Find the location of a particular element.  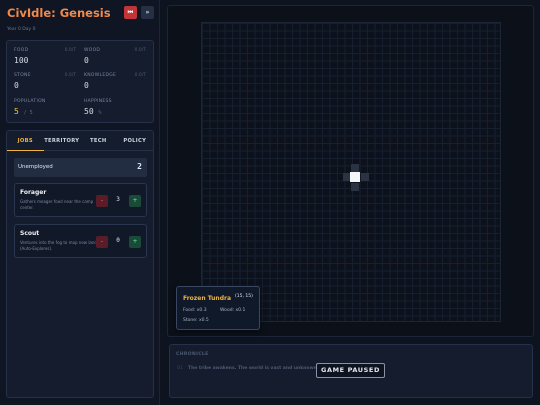

chronicle-entry-number: 01 is located at coordinates (180, 368).